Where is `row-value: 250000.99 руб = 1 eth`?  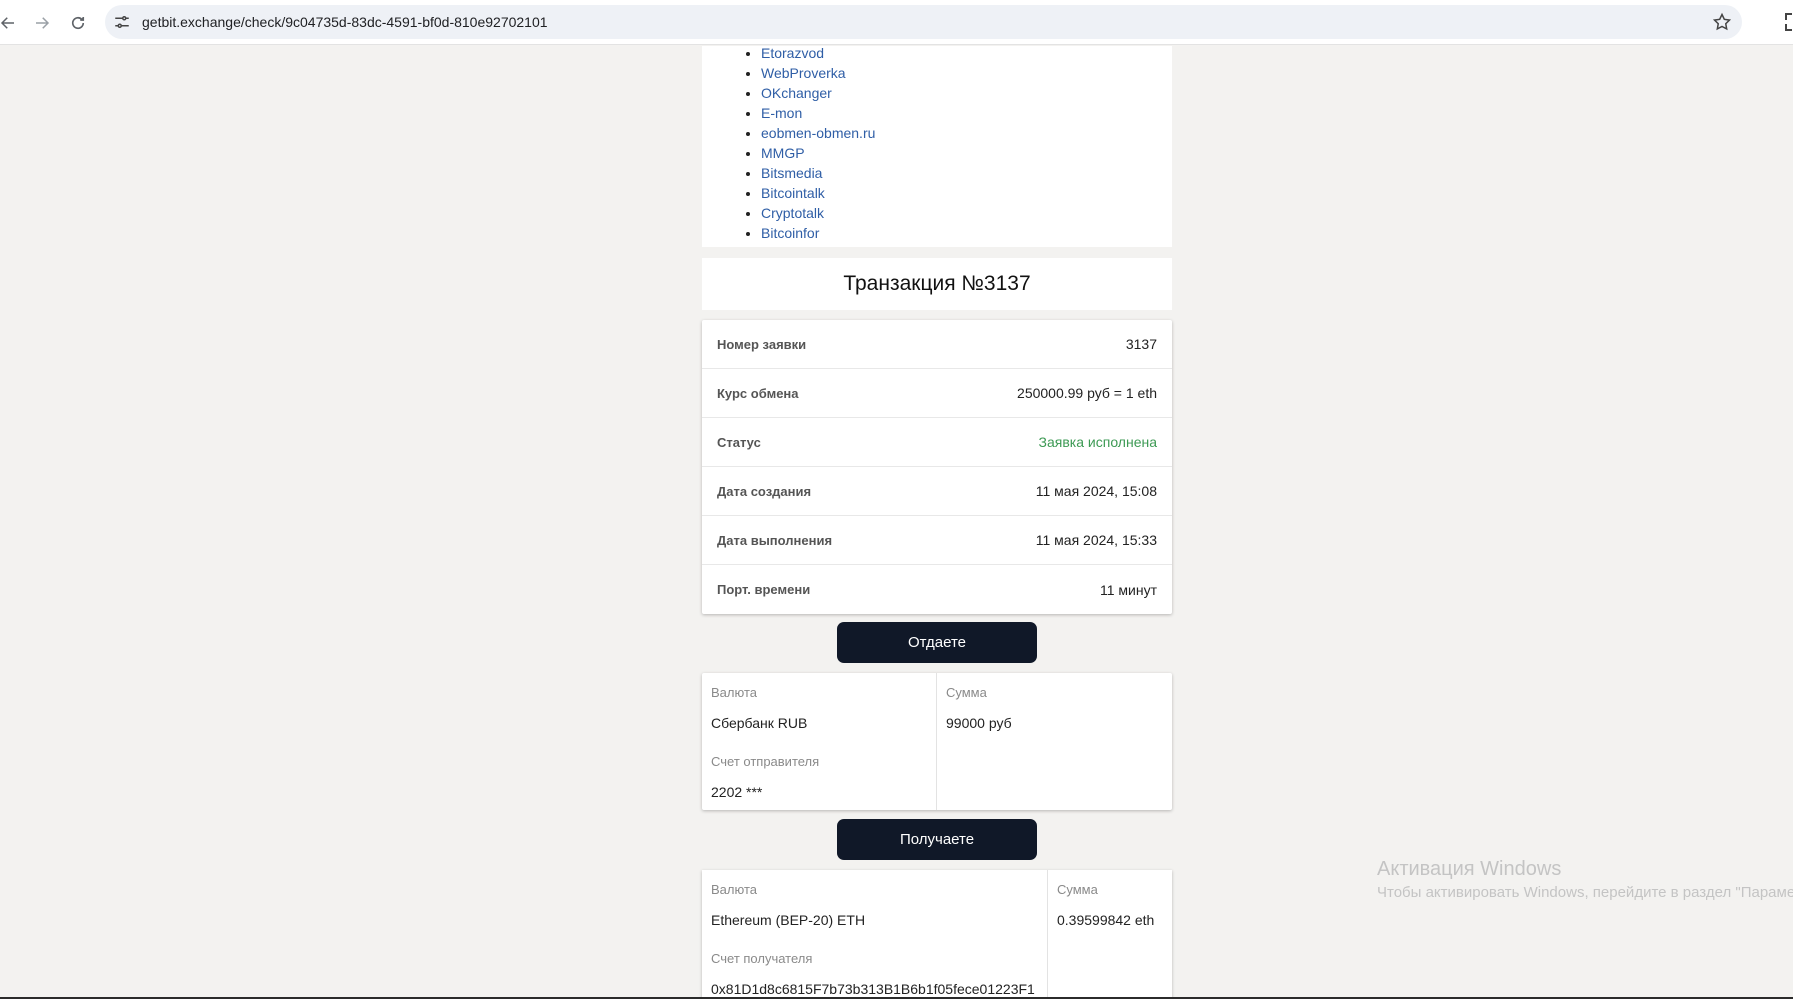
row-value: 250000.99 руб = 1 eth is located at coordinates (1087, 393).